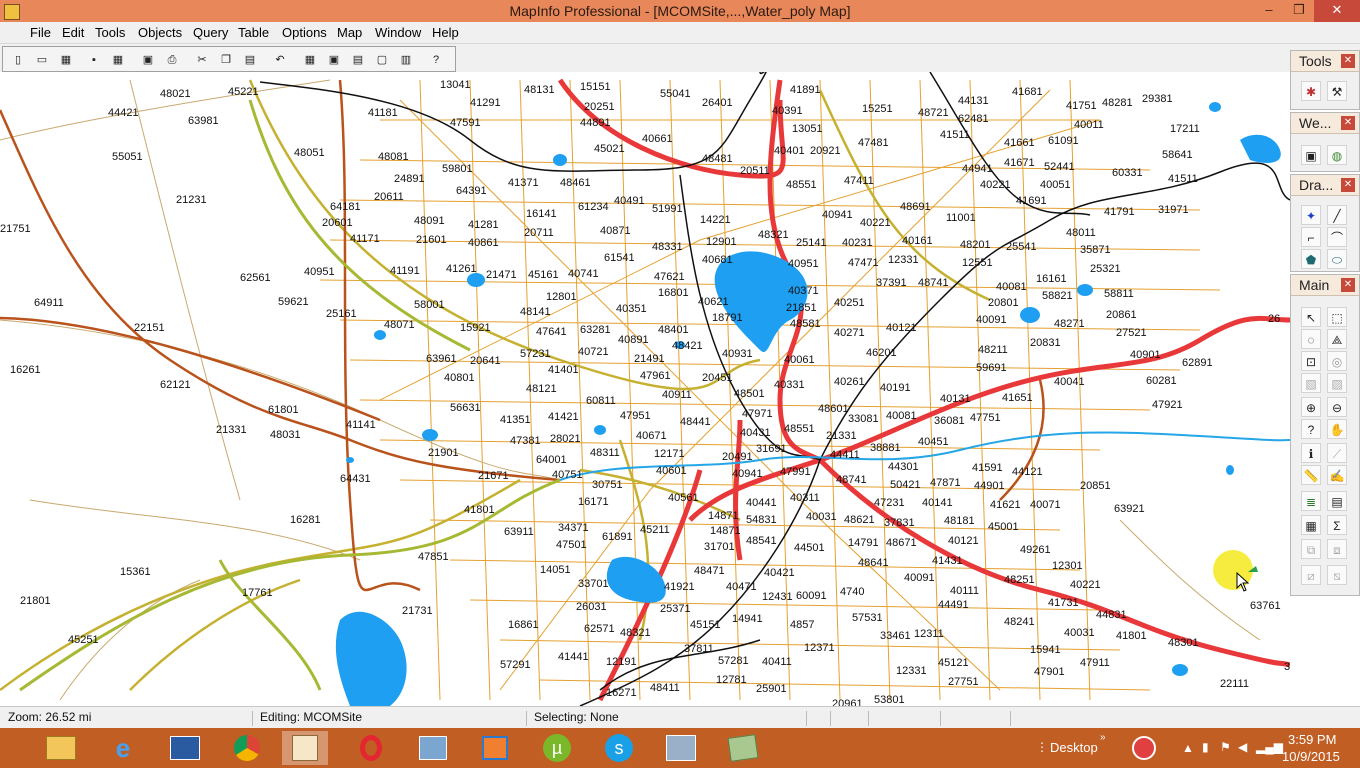  I want to click on copy-icon: ❐, so click(226, 60).